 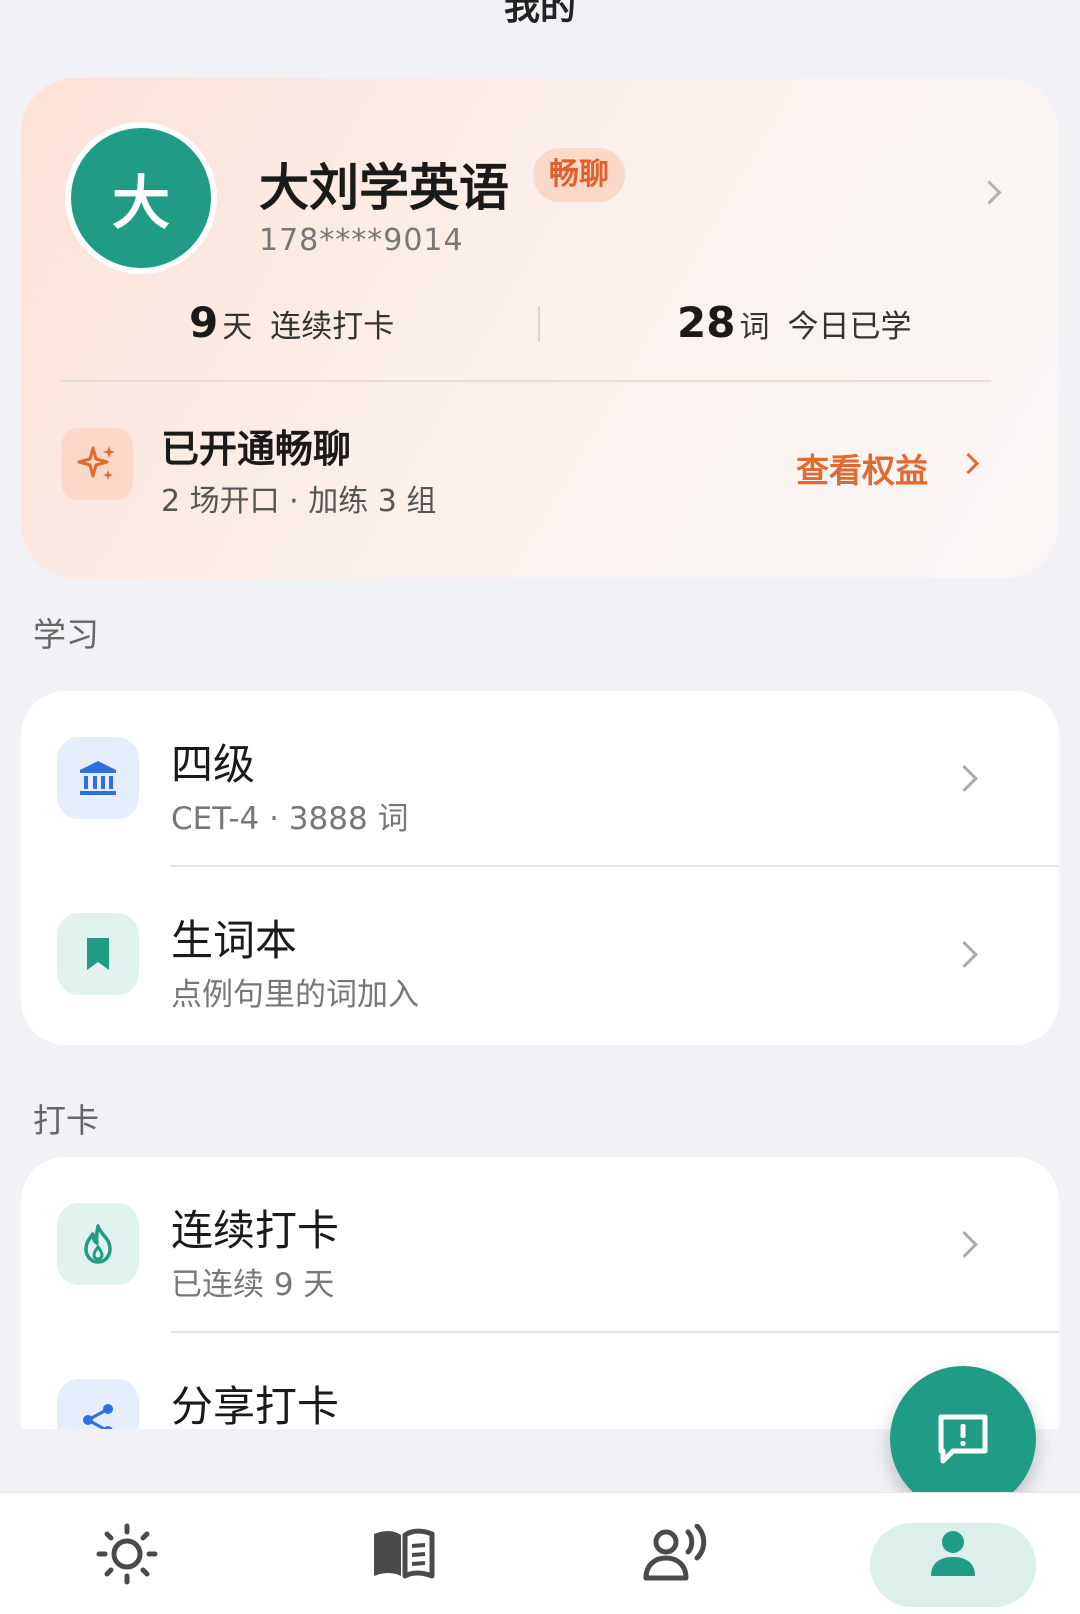 I want to click on item-title: 连续打卡, so click(x=255, y=1230).